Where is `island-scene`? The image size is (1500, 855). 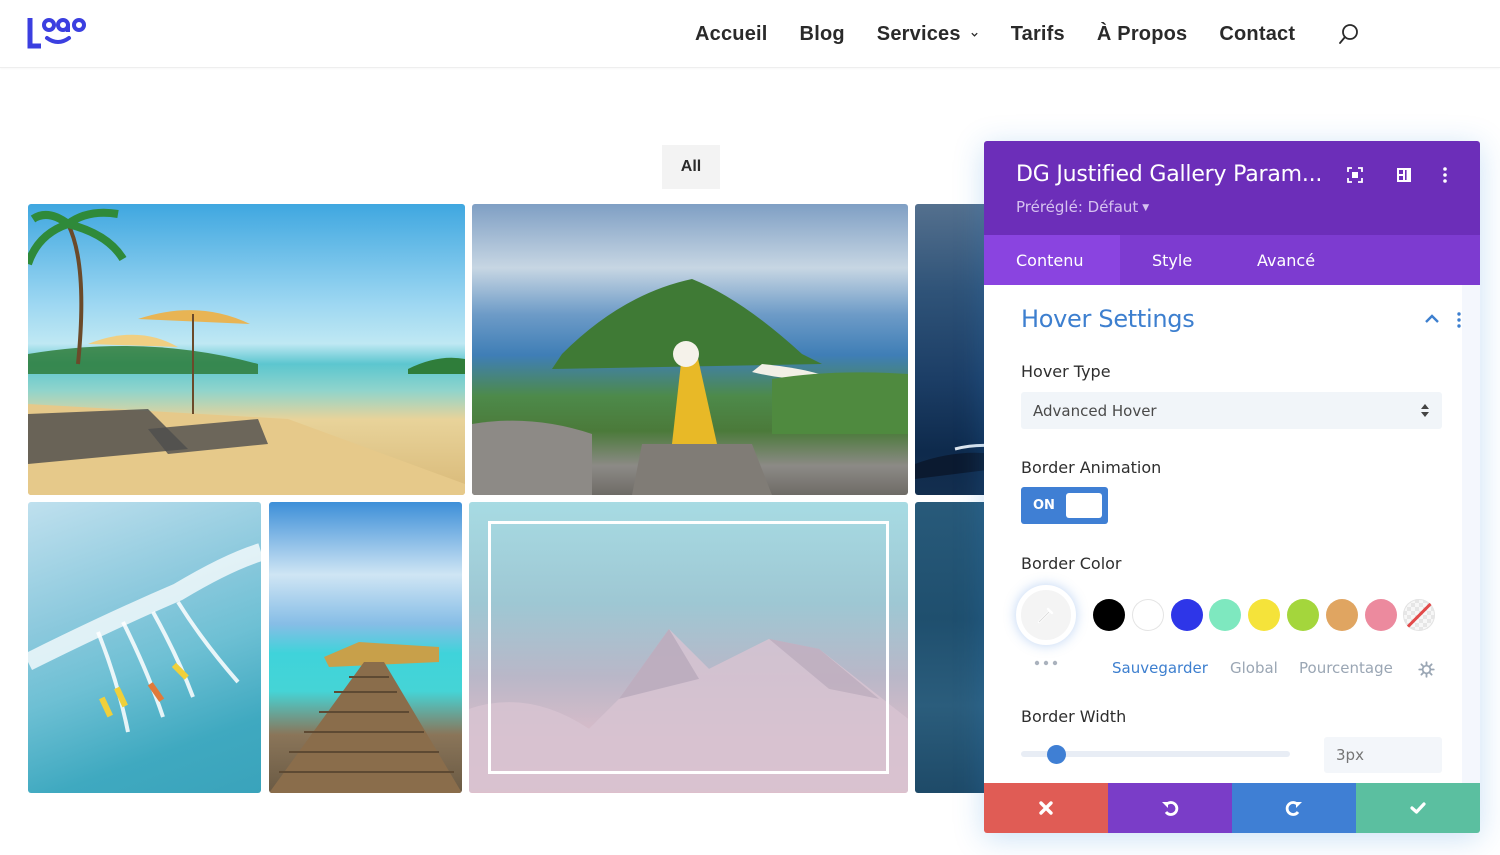 island-scene is located at coordinates (690, 387).